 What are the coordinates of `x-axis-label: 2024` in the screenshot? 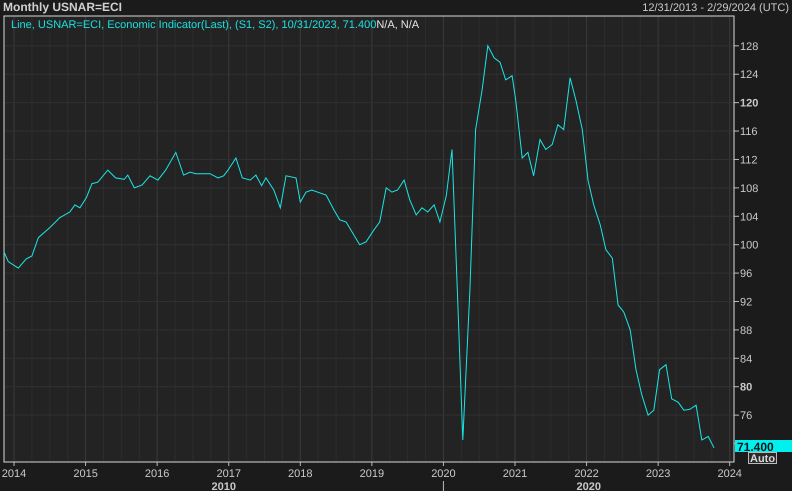 It's located at (729, 474).